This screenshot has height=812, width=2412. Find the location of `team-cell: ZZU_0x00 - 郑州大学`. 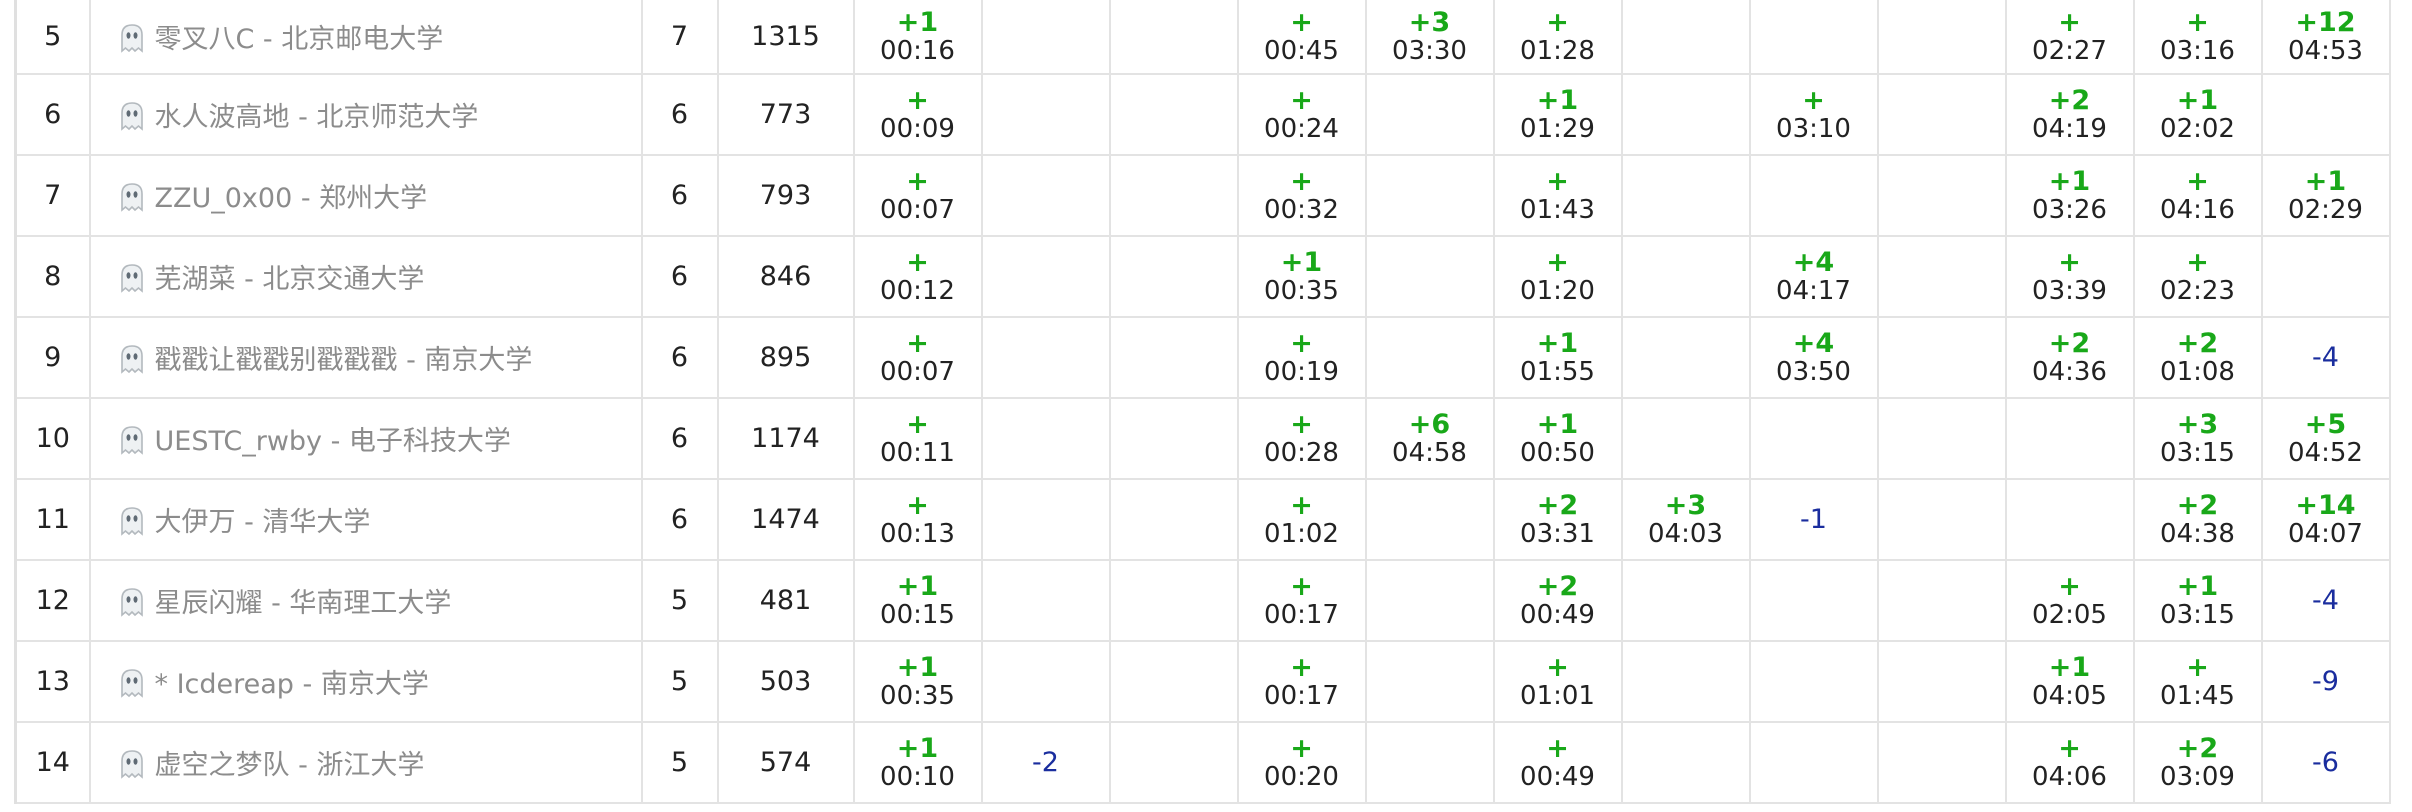

team-cell: ZZU_0x00 - 郑州大学 is located at coordinates (365, 195).